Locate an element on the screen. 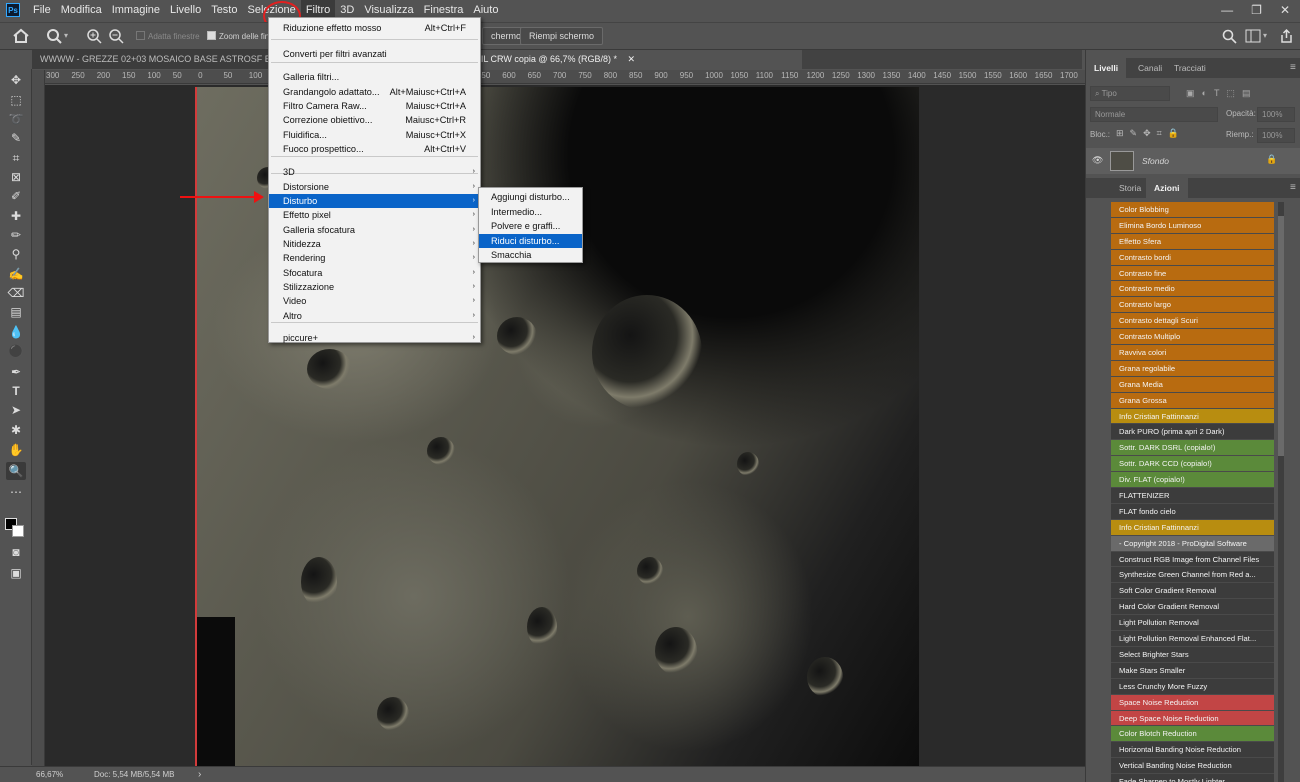  menu-item-galleria-sfocatura: Galleria sfocatura › is located at coordinates (374, 230).